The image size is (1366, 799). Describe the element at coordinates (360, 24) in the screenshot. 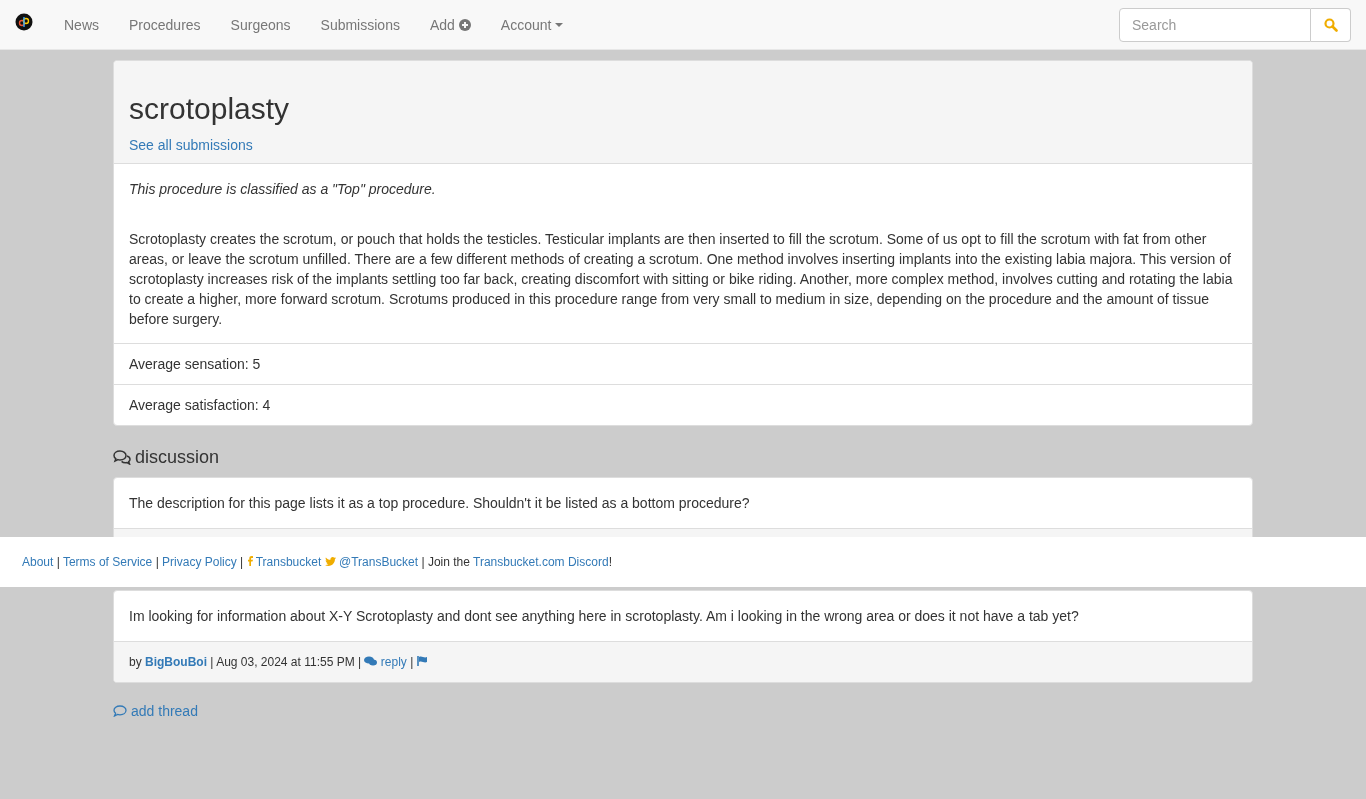

I see `nav-link: Submissions` at that location.